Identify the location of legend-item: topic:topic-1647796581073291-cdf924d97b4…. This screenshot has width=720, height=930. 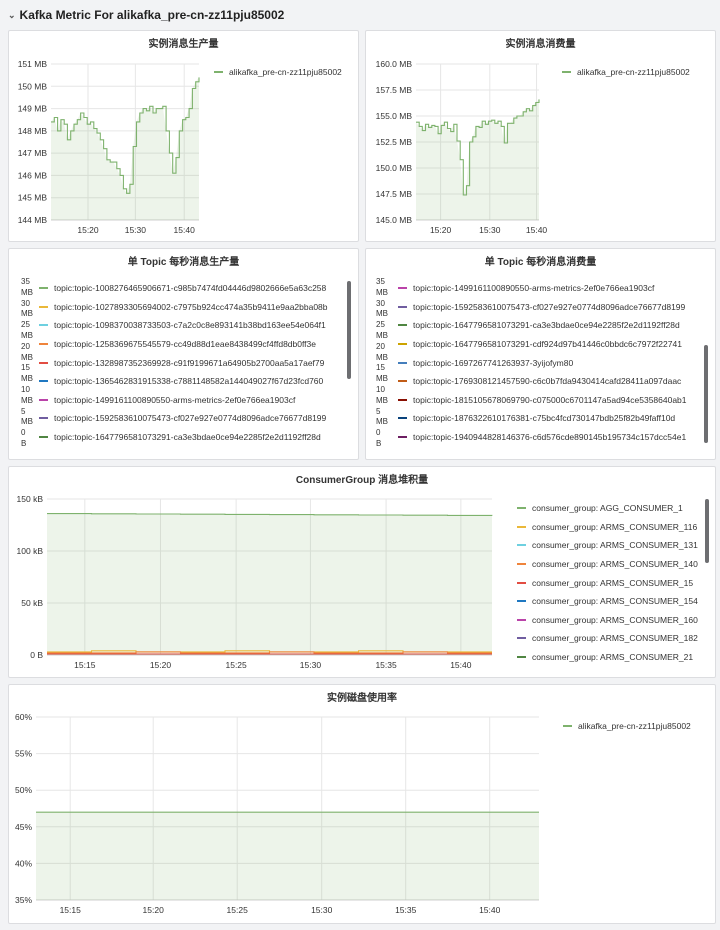
(548, 344).